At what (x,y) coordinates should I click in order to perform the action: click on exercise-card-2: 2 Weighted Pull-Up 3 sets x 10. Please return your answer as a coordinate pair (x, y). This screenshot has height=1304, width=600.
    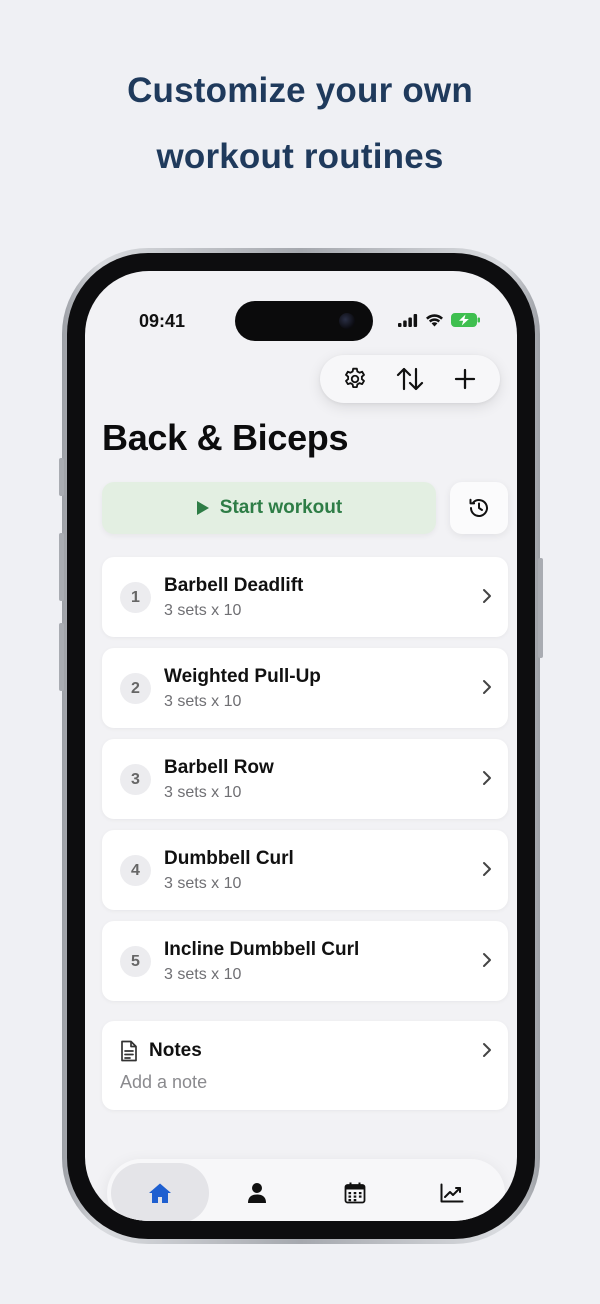
    Looking at the image, I should click on (305, 688).